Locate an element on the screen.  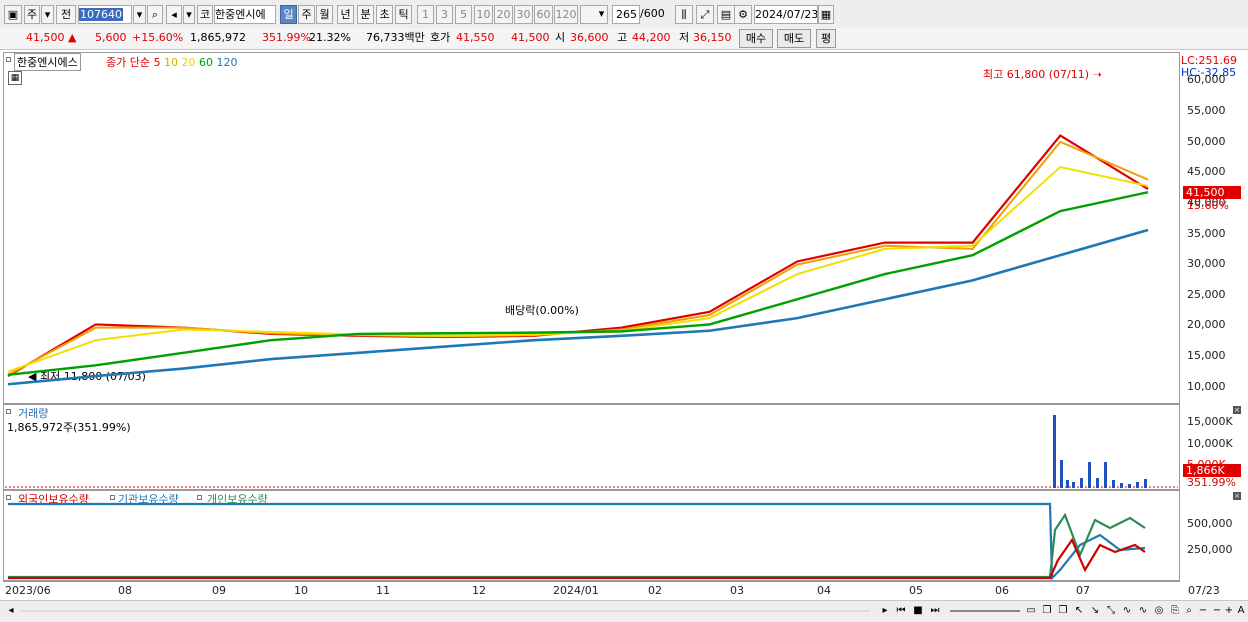
holding-individual-line is located at coordinates (577, 545).